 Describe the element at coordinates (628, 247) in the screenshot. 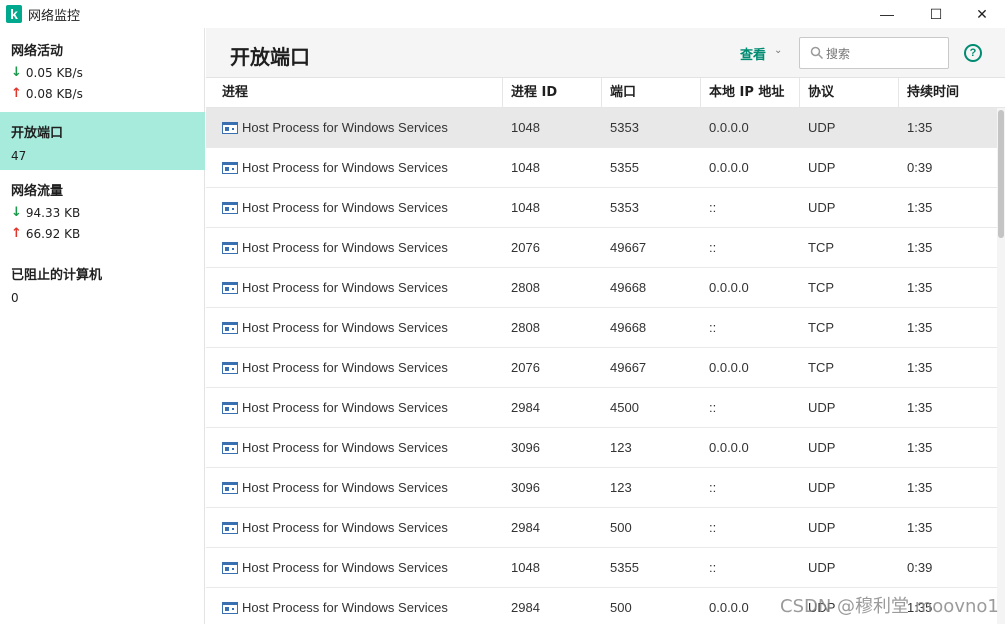

I see `cell-port: 49667` at that location.